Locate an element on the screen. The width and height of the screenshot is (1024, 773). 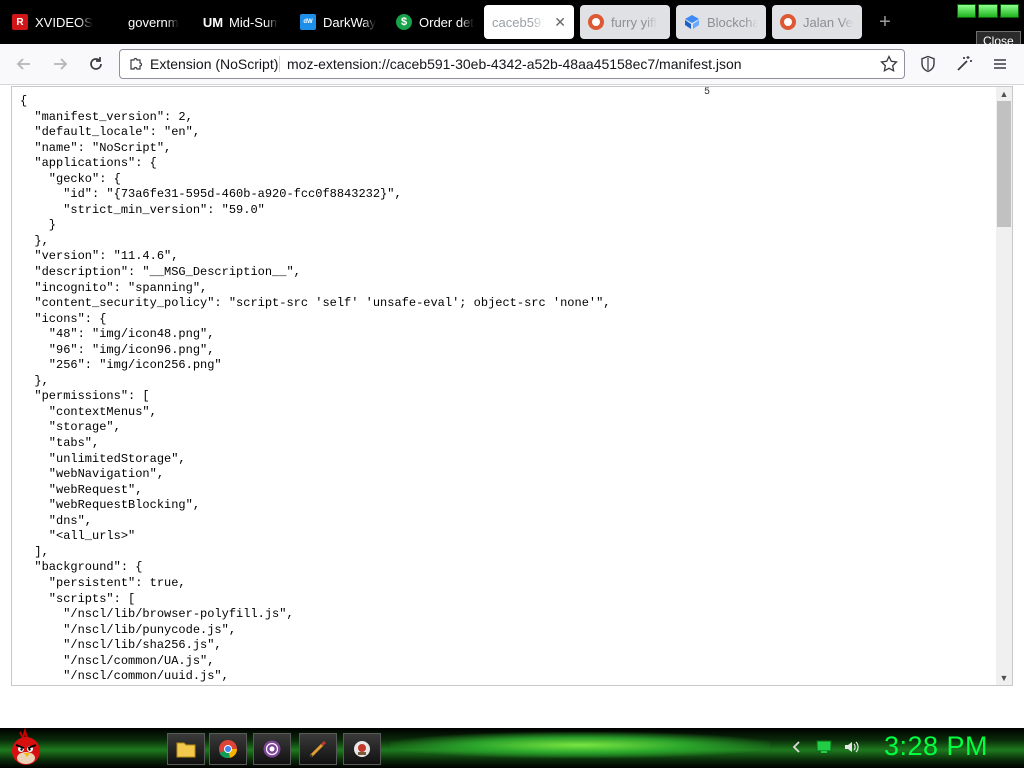
reload-icon is located at coordinates (96, 63).